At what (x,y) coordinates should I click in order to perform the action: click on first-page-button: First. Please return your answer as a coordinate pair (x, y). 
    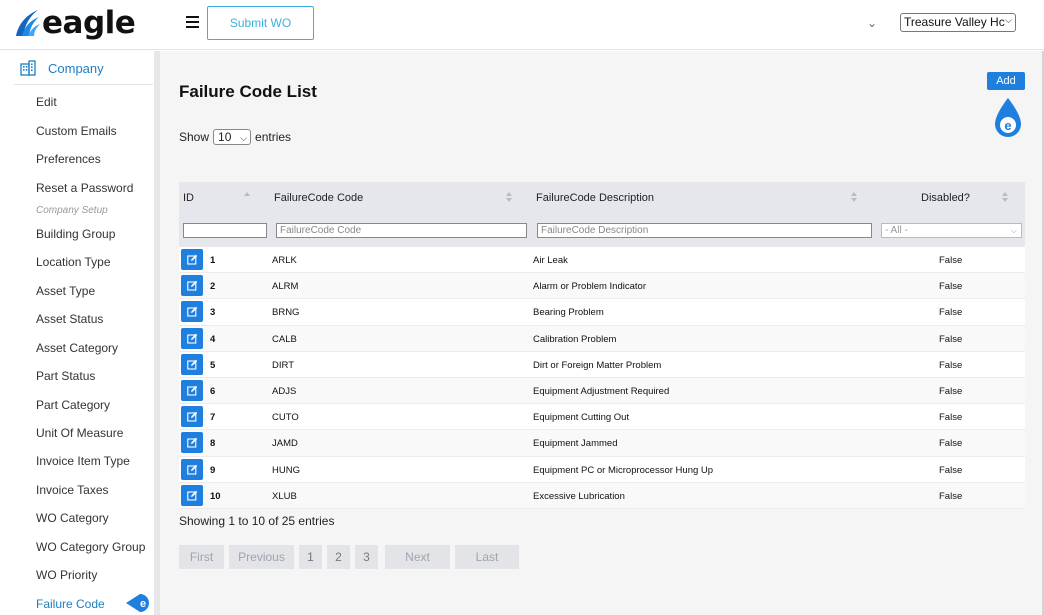
    Looking at the image, I should click on (201, 557).